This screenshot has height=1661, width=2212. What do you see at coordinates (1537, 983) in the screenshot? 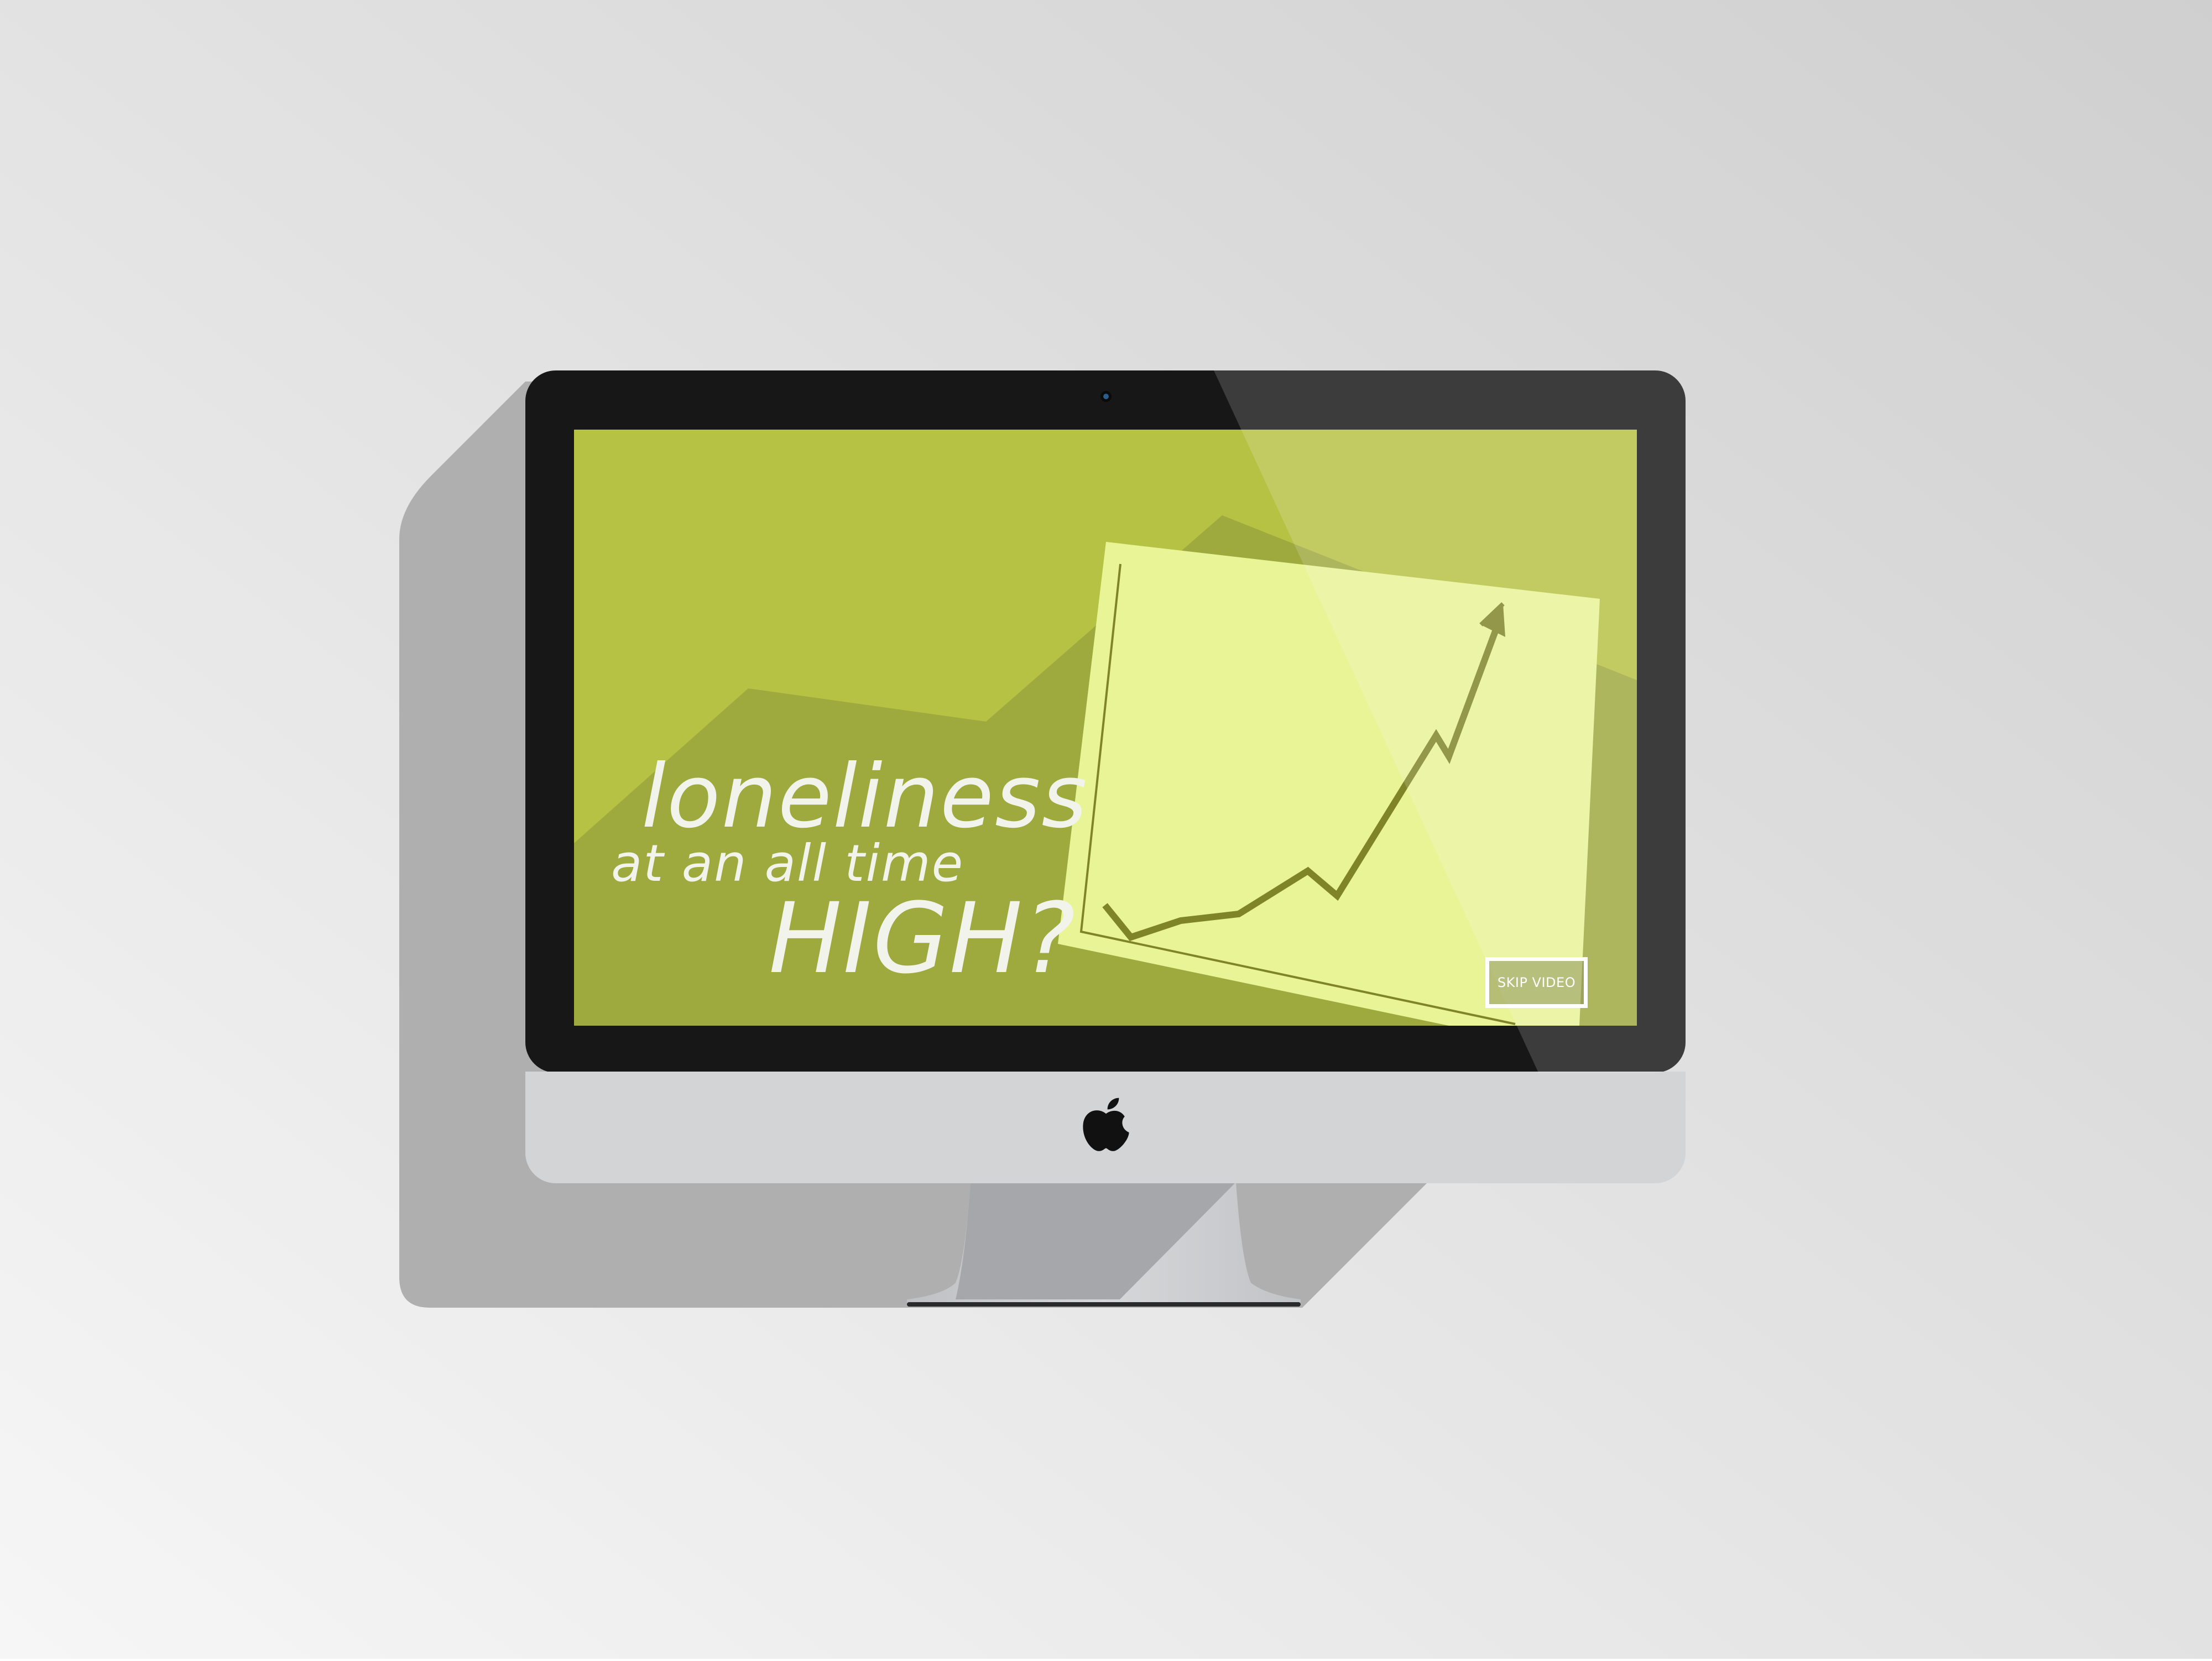
I see `skip-video-button: SKIP VIDEO` at bounding box center [1537, 983].